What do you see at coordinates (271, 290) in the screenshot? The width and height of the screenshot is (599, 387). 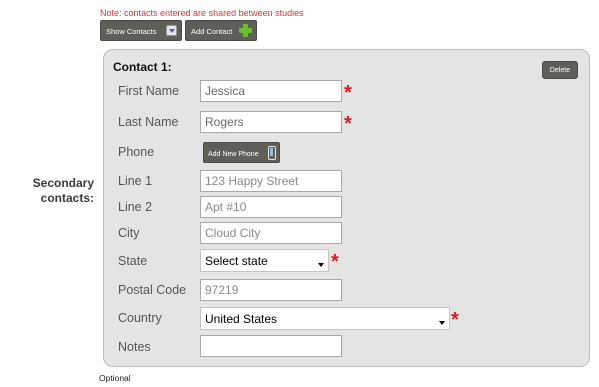 I see `postal-code-input` at bounding box center [271, 290].